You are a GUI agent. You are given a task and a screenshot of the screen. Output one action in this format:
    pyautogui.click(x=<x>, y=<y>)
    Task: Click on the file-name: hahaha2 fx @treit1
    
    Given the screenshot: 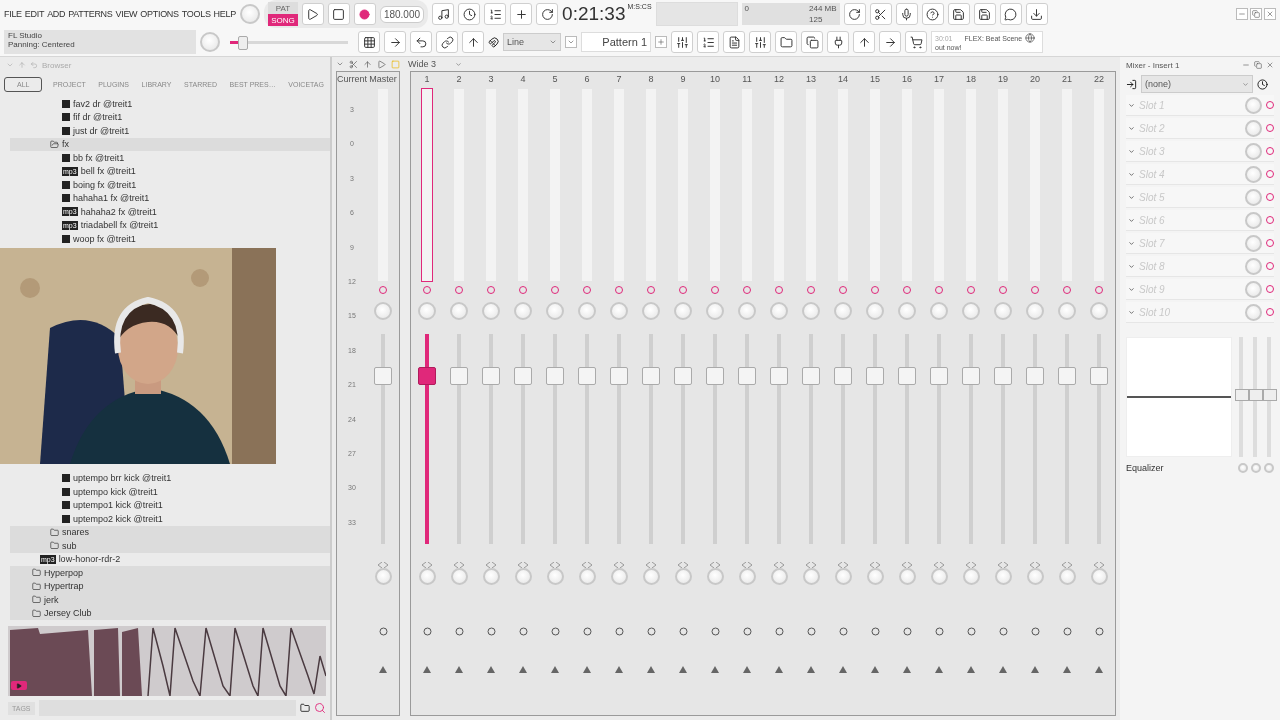 What is the action you would take?
    pyautogui.click(x=118, y=211)
    